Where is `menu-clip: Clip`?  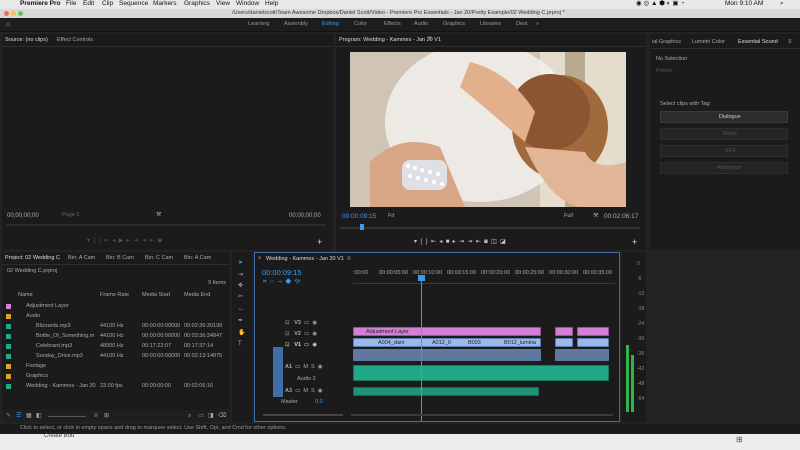
menu-clip: Clip is located at coordinates (107, 4).